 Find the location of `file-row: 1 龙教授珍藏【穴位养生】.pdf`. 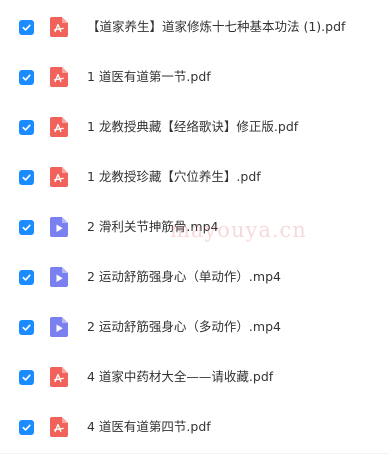

file-row: 1 龙教授珍藏【穴位养生】.pdf is located at coordinates (194, 177).